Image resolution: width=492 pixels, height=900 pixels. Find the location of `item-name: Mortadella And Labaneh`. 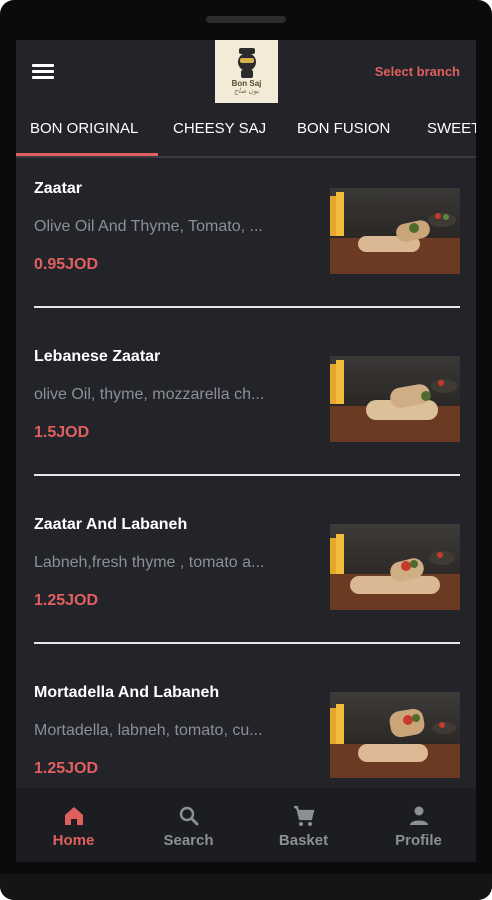

item-name: Mortadella And Labaneh is located at coordinates (127, 692).